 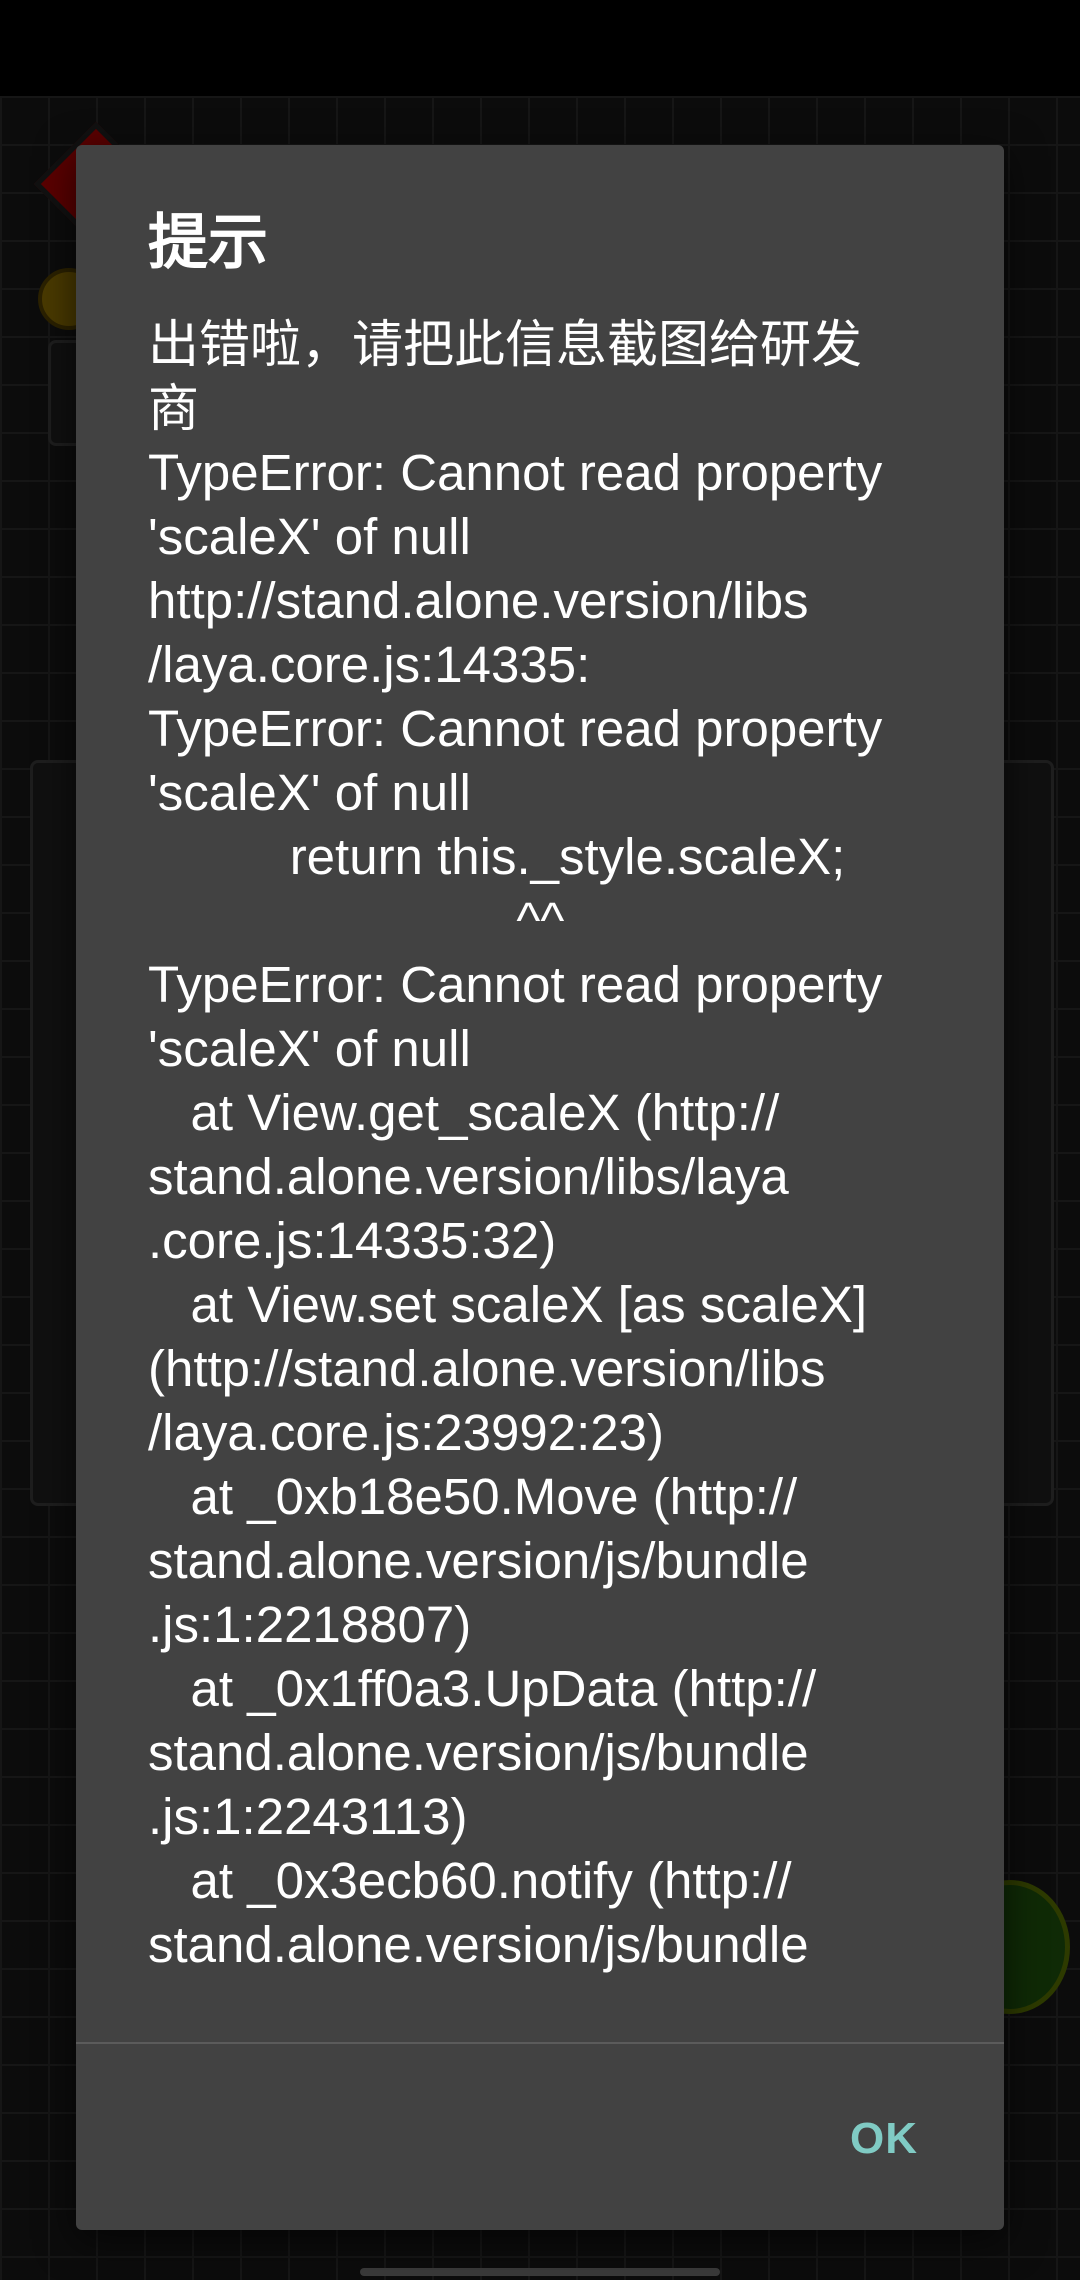 I want to click on dialog-title: 提示, so click(x=208, y=243).